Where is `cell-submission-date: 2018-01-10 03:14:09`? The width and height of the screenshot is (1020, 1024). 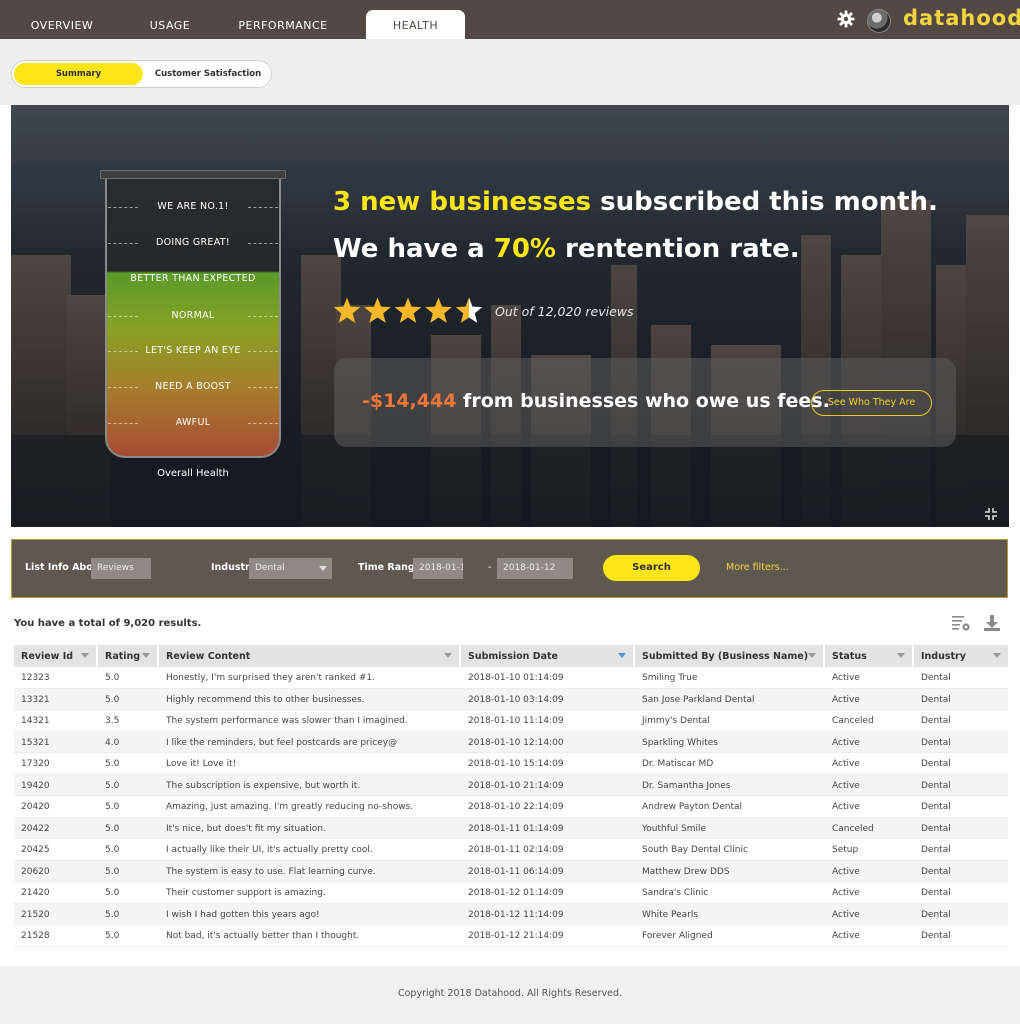
cell-submission-date: 2018-01-10 03:14:09 is located at coordinates (516, 699).